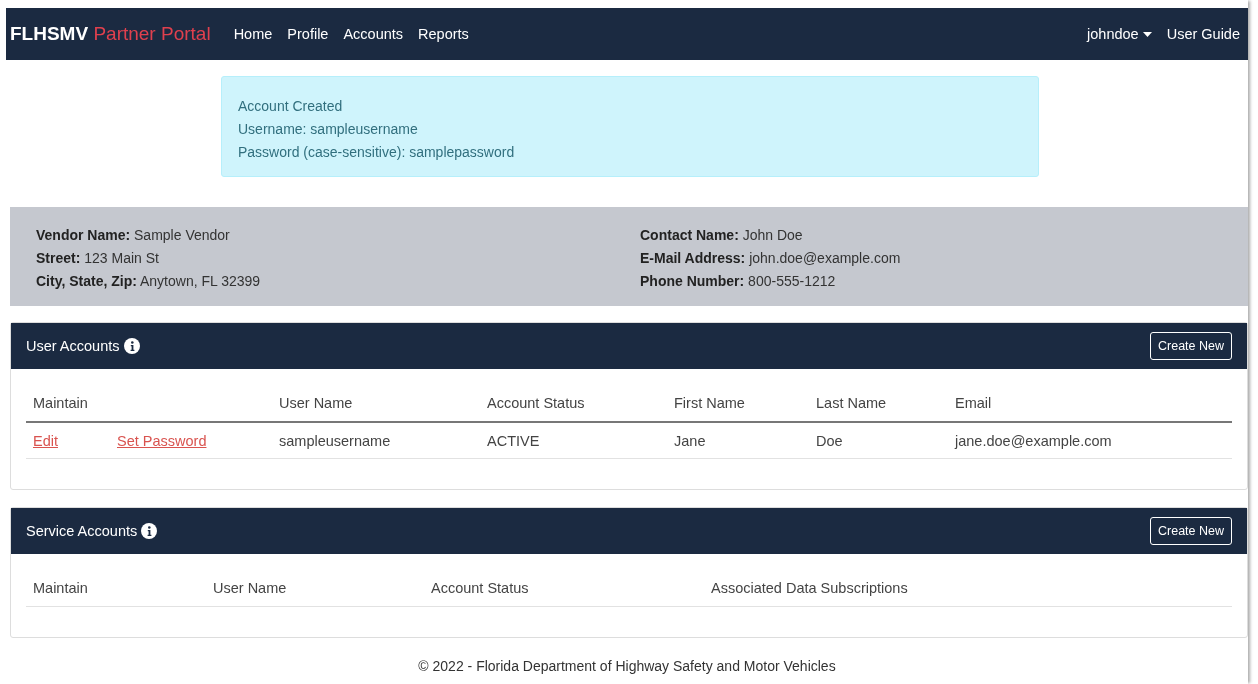 The width and height of the screenshot is (1258, 684). Describe the element at coordinates (810, 588) in the screenshot. I see `column-header: Associated Data Subscriptions` at that location.